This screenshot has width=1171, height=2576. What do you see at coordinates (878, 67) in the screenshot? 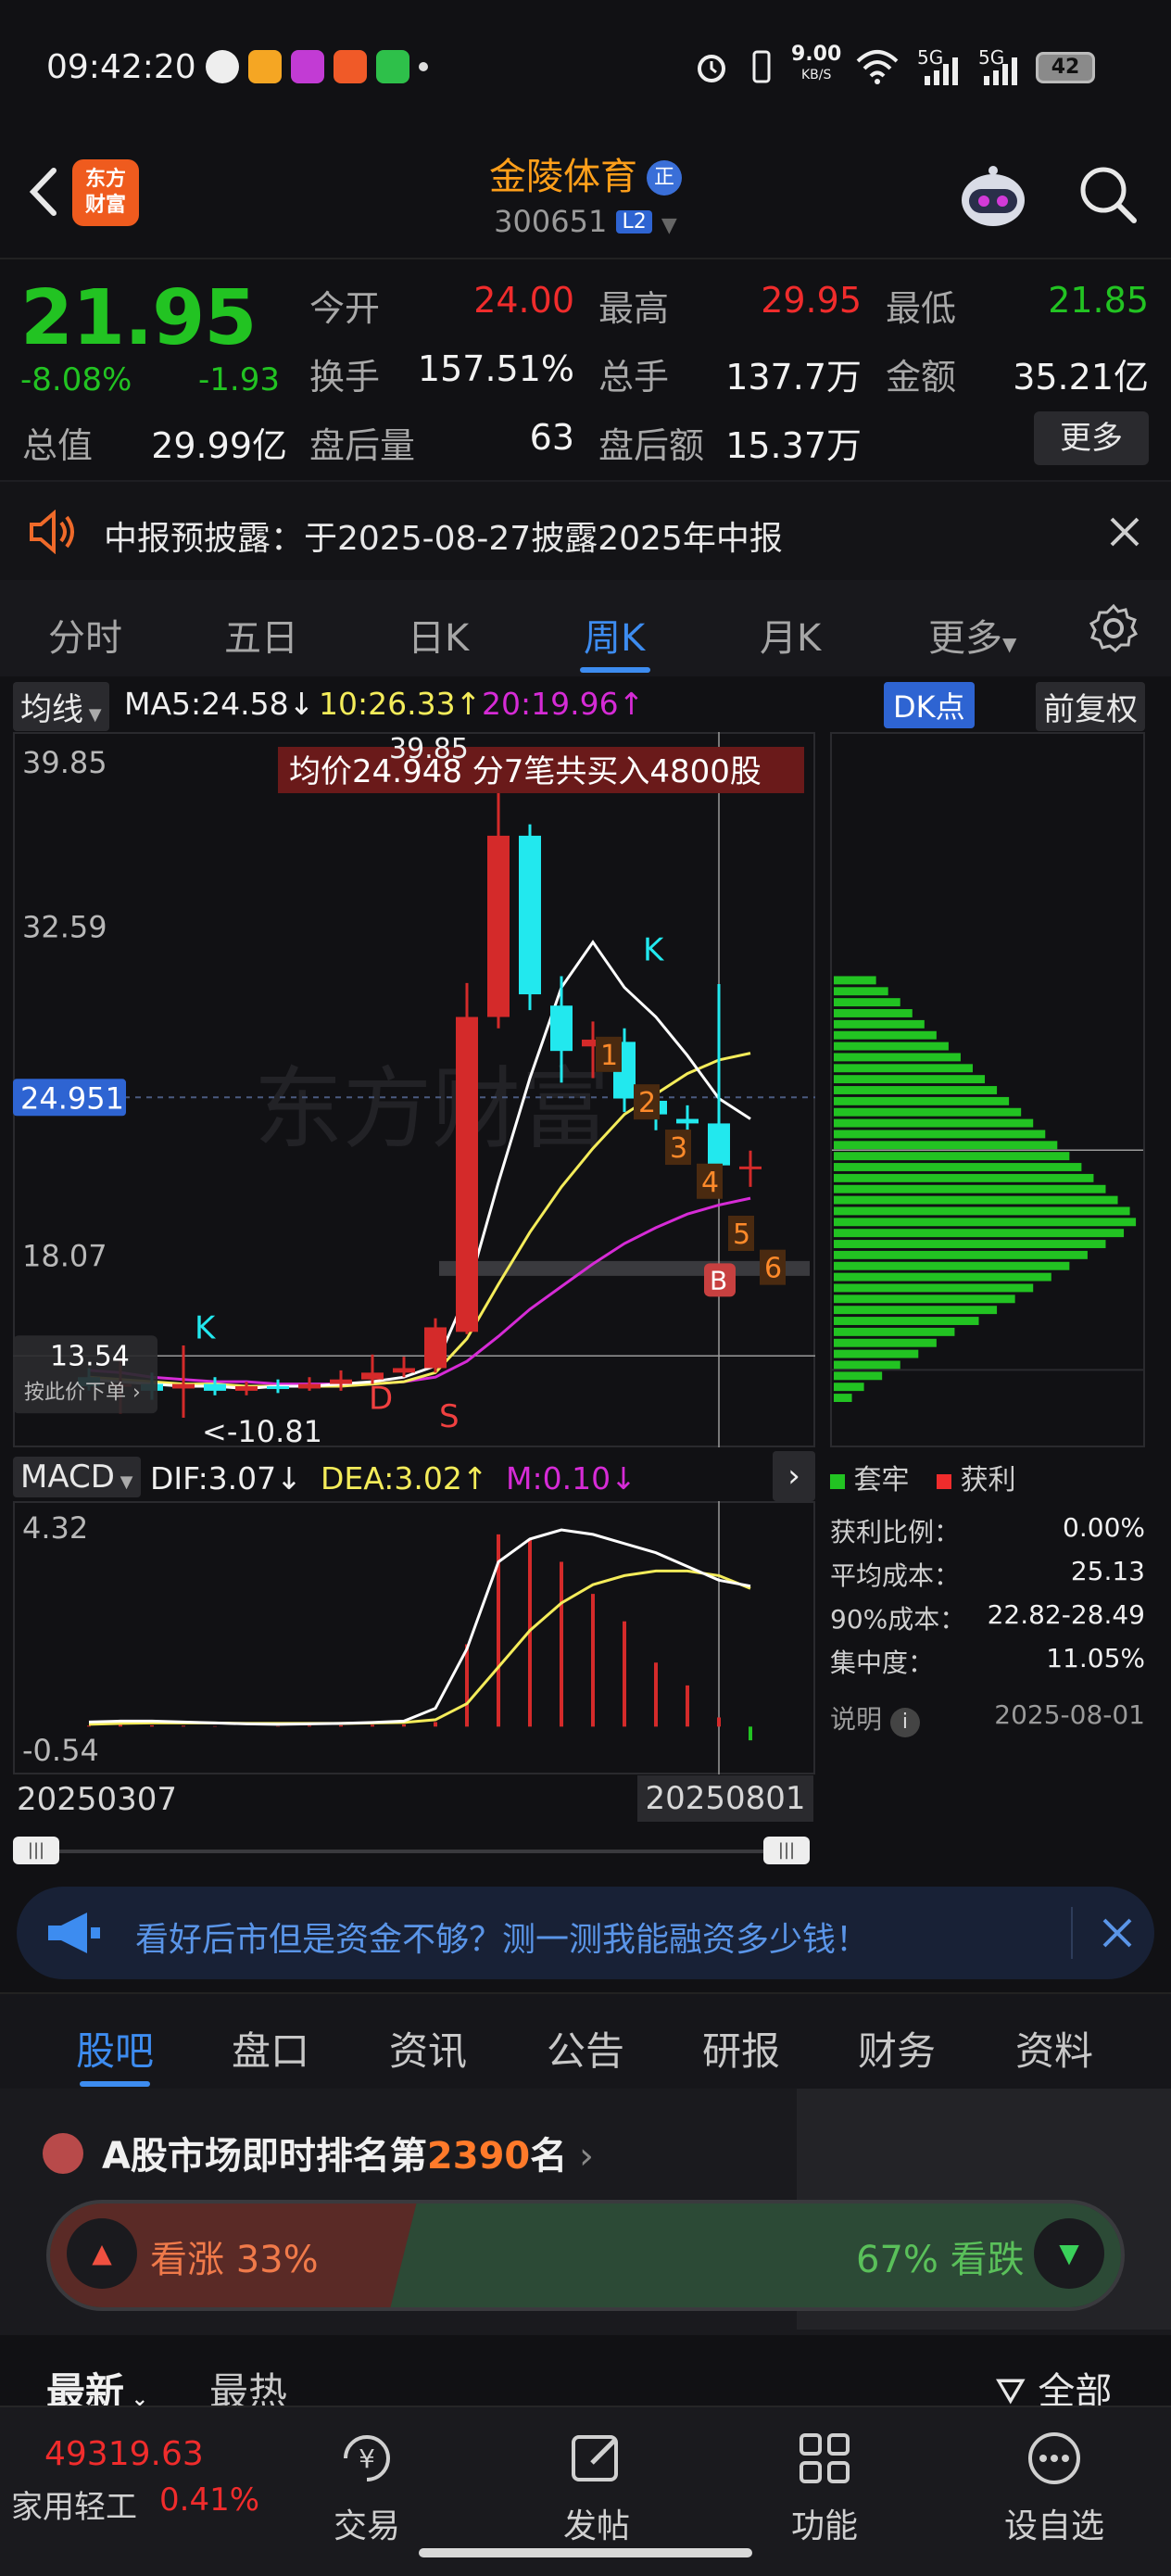
I see `wifi-icon` at bounding box center [878, 67].